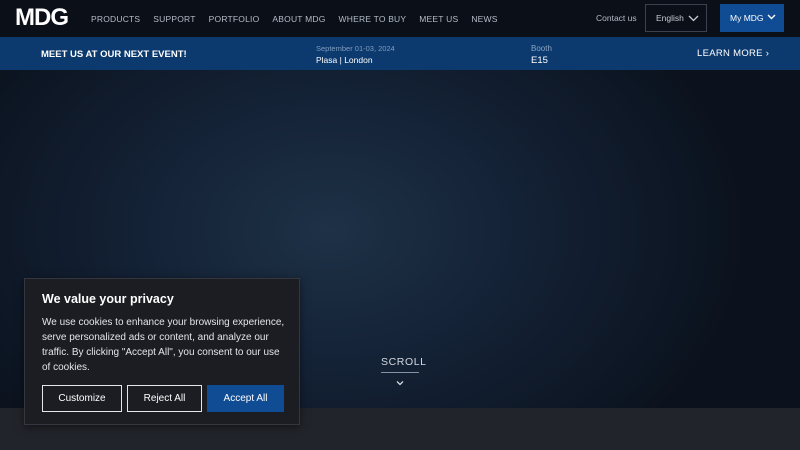 This screenshot has height=450, width=800. Describe the element at coordinates (108, 299) in the screenshot. I see `cookie-title: We value your privacy` at that location.